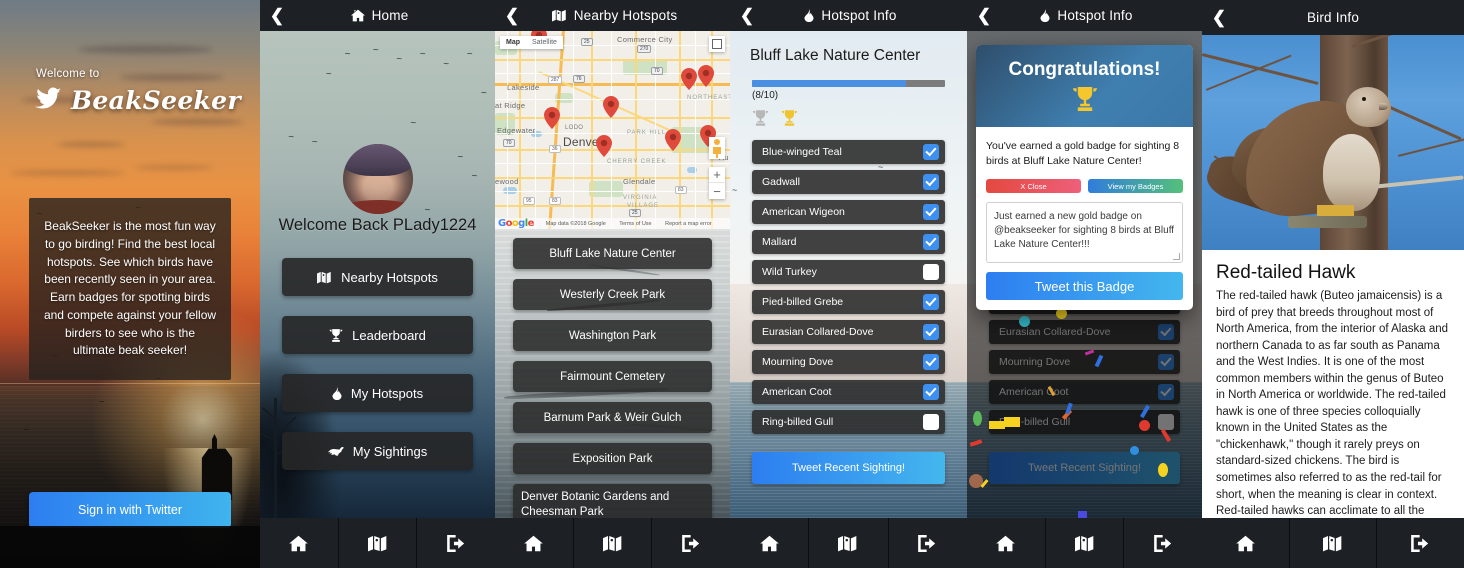  Describe the element at coordinates (848, 392) in the screenshot. I see `bird-row: American Coot` at that location.